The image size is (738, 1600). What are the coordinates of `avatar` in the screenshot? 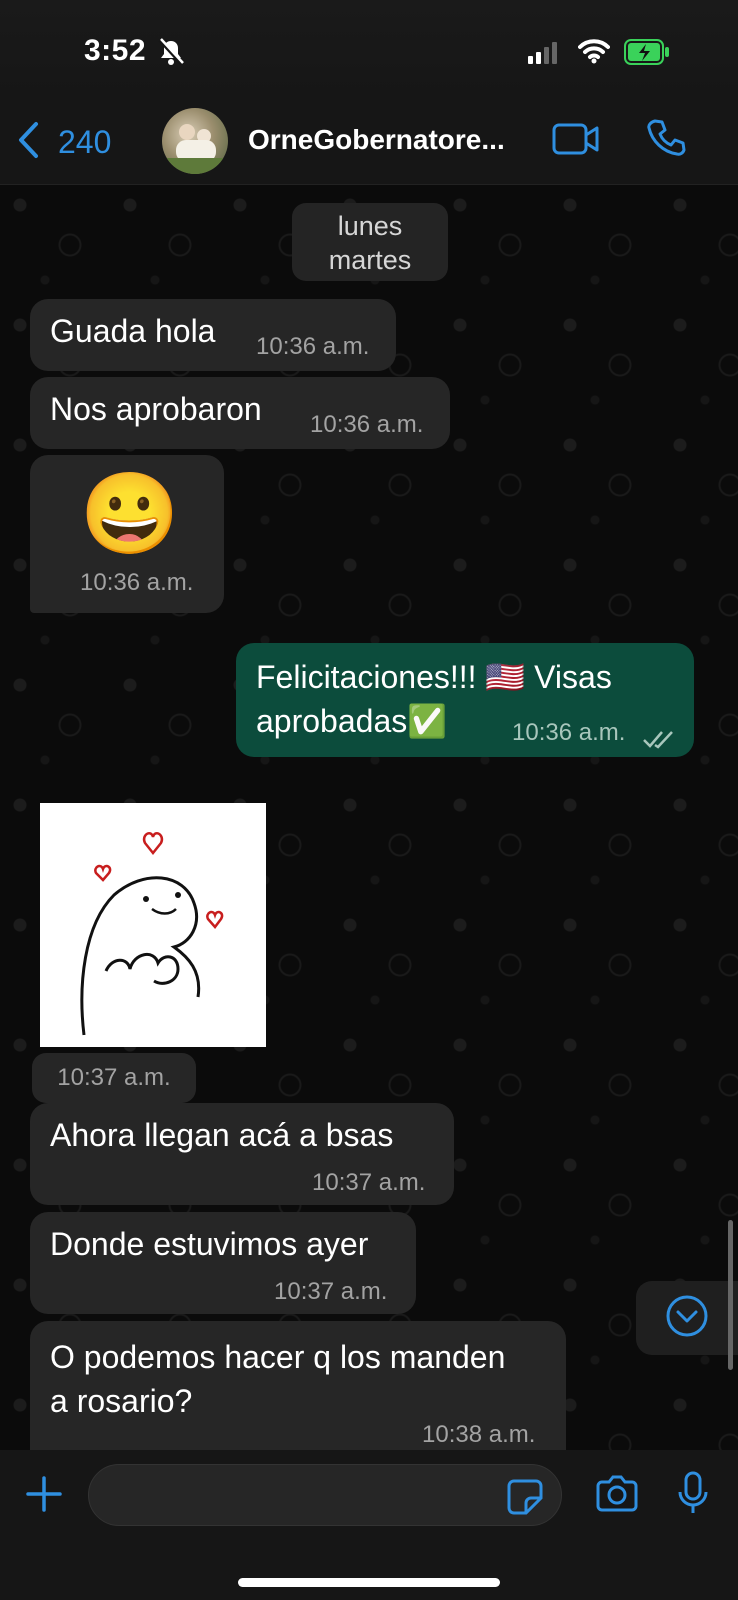 It's located at (195, 141).